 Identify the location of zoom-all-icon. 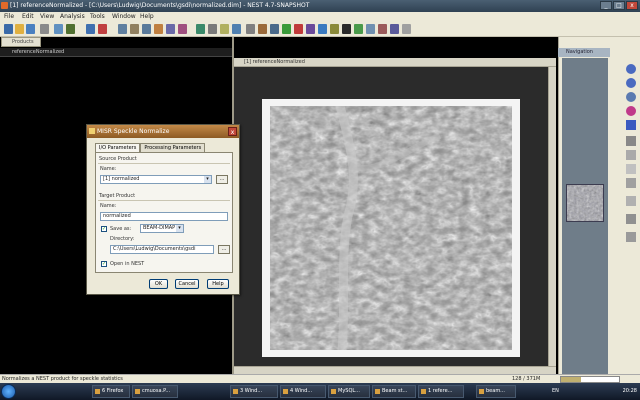
(631, 111).